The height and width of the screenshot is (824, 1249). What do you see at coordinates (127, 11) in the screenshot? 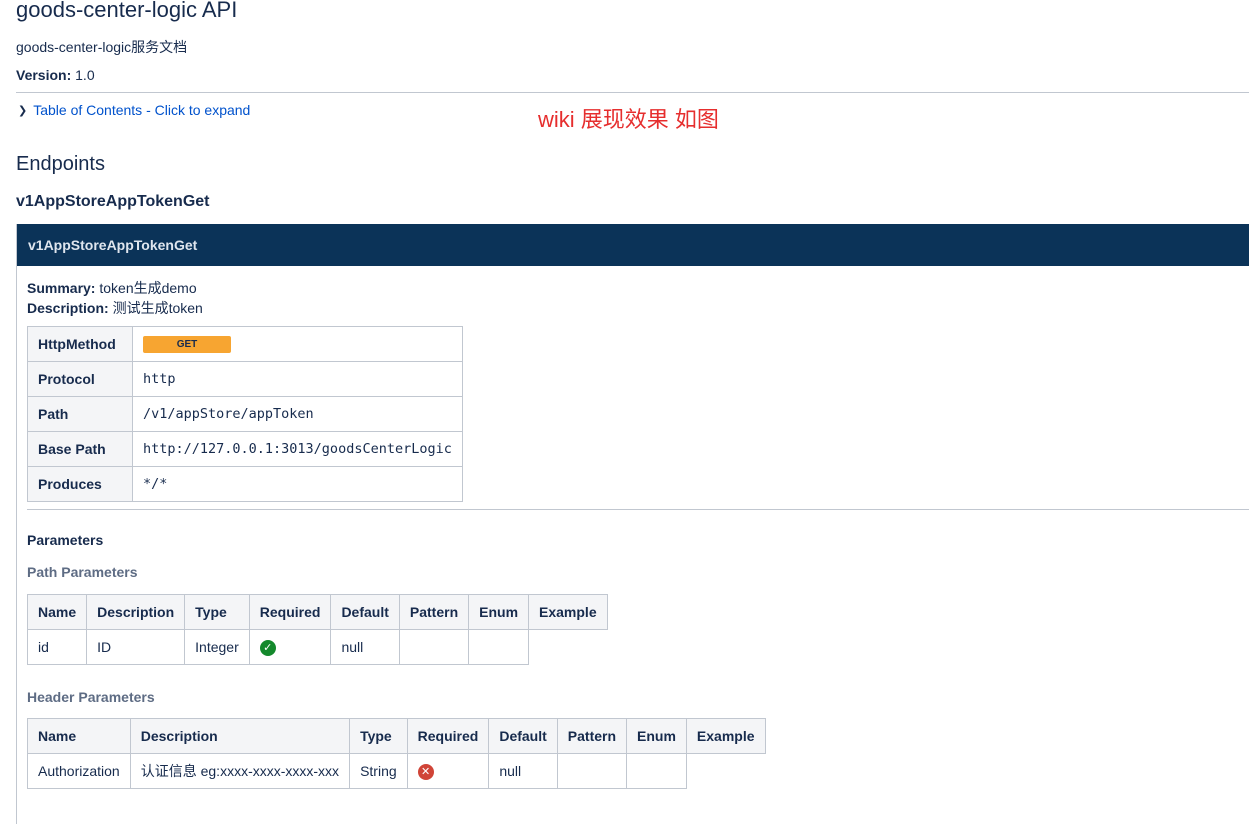
I see `page-title: goods-center-logic API` at bounding box center [127, 11].